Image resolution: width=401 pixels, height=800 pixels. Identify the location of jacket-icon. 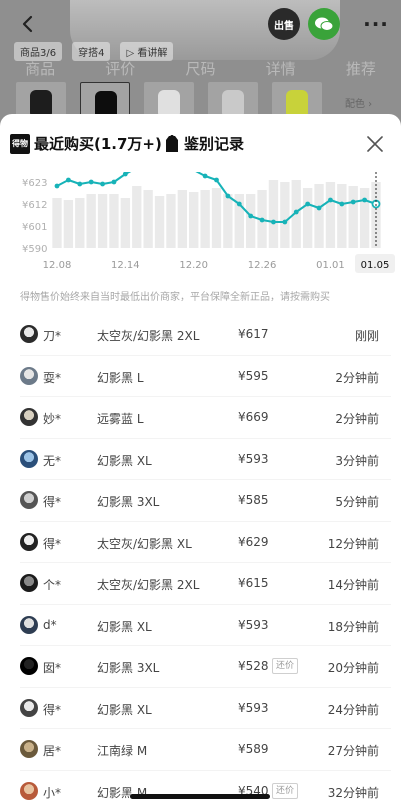
(172, 143).